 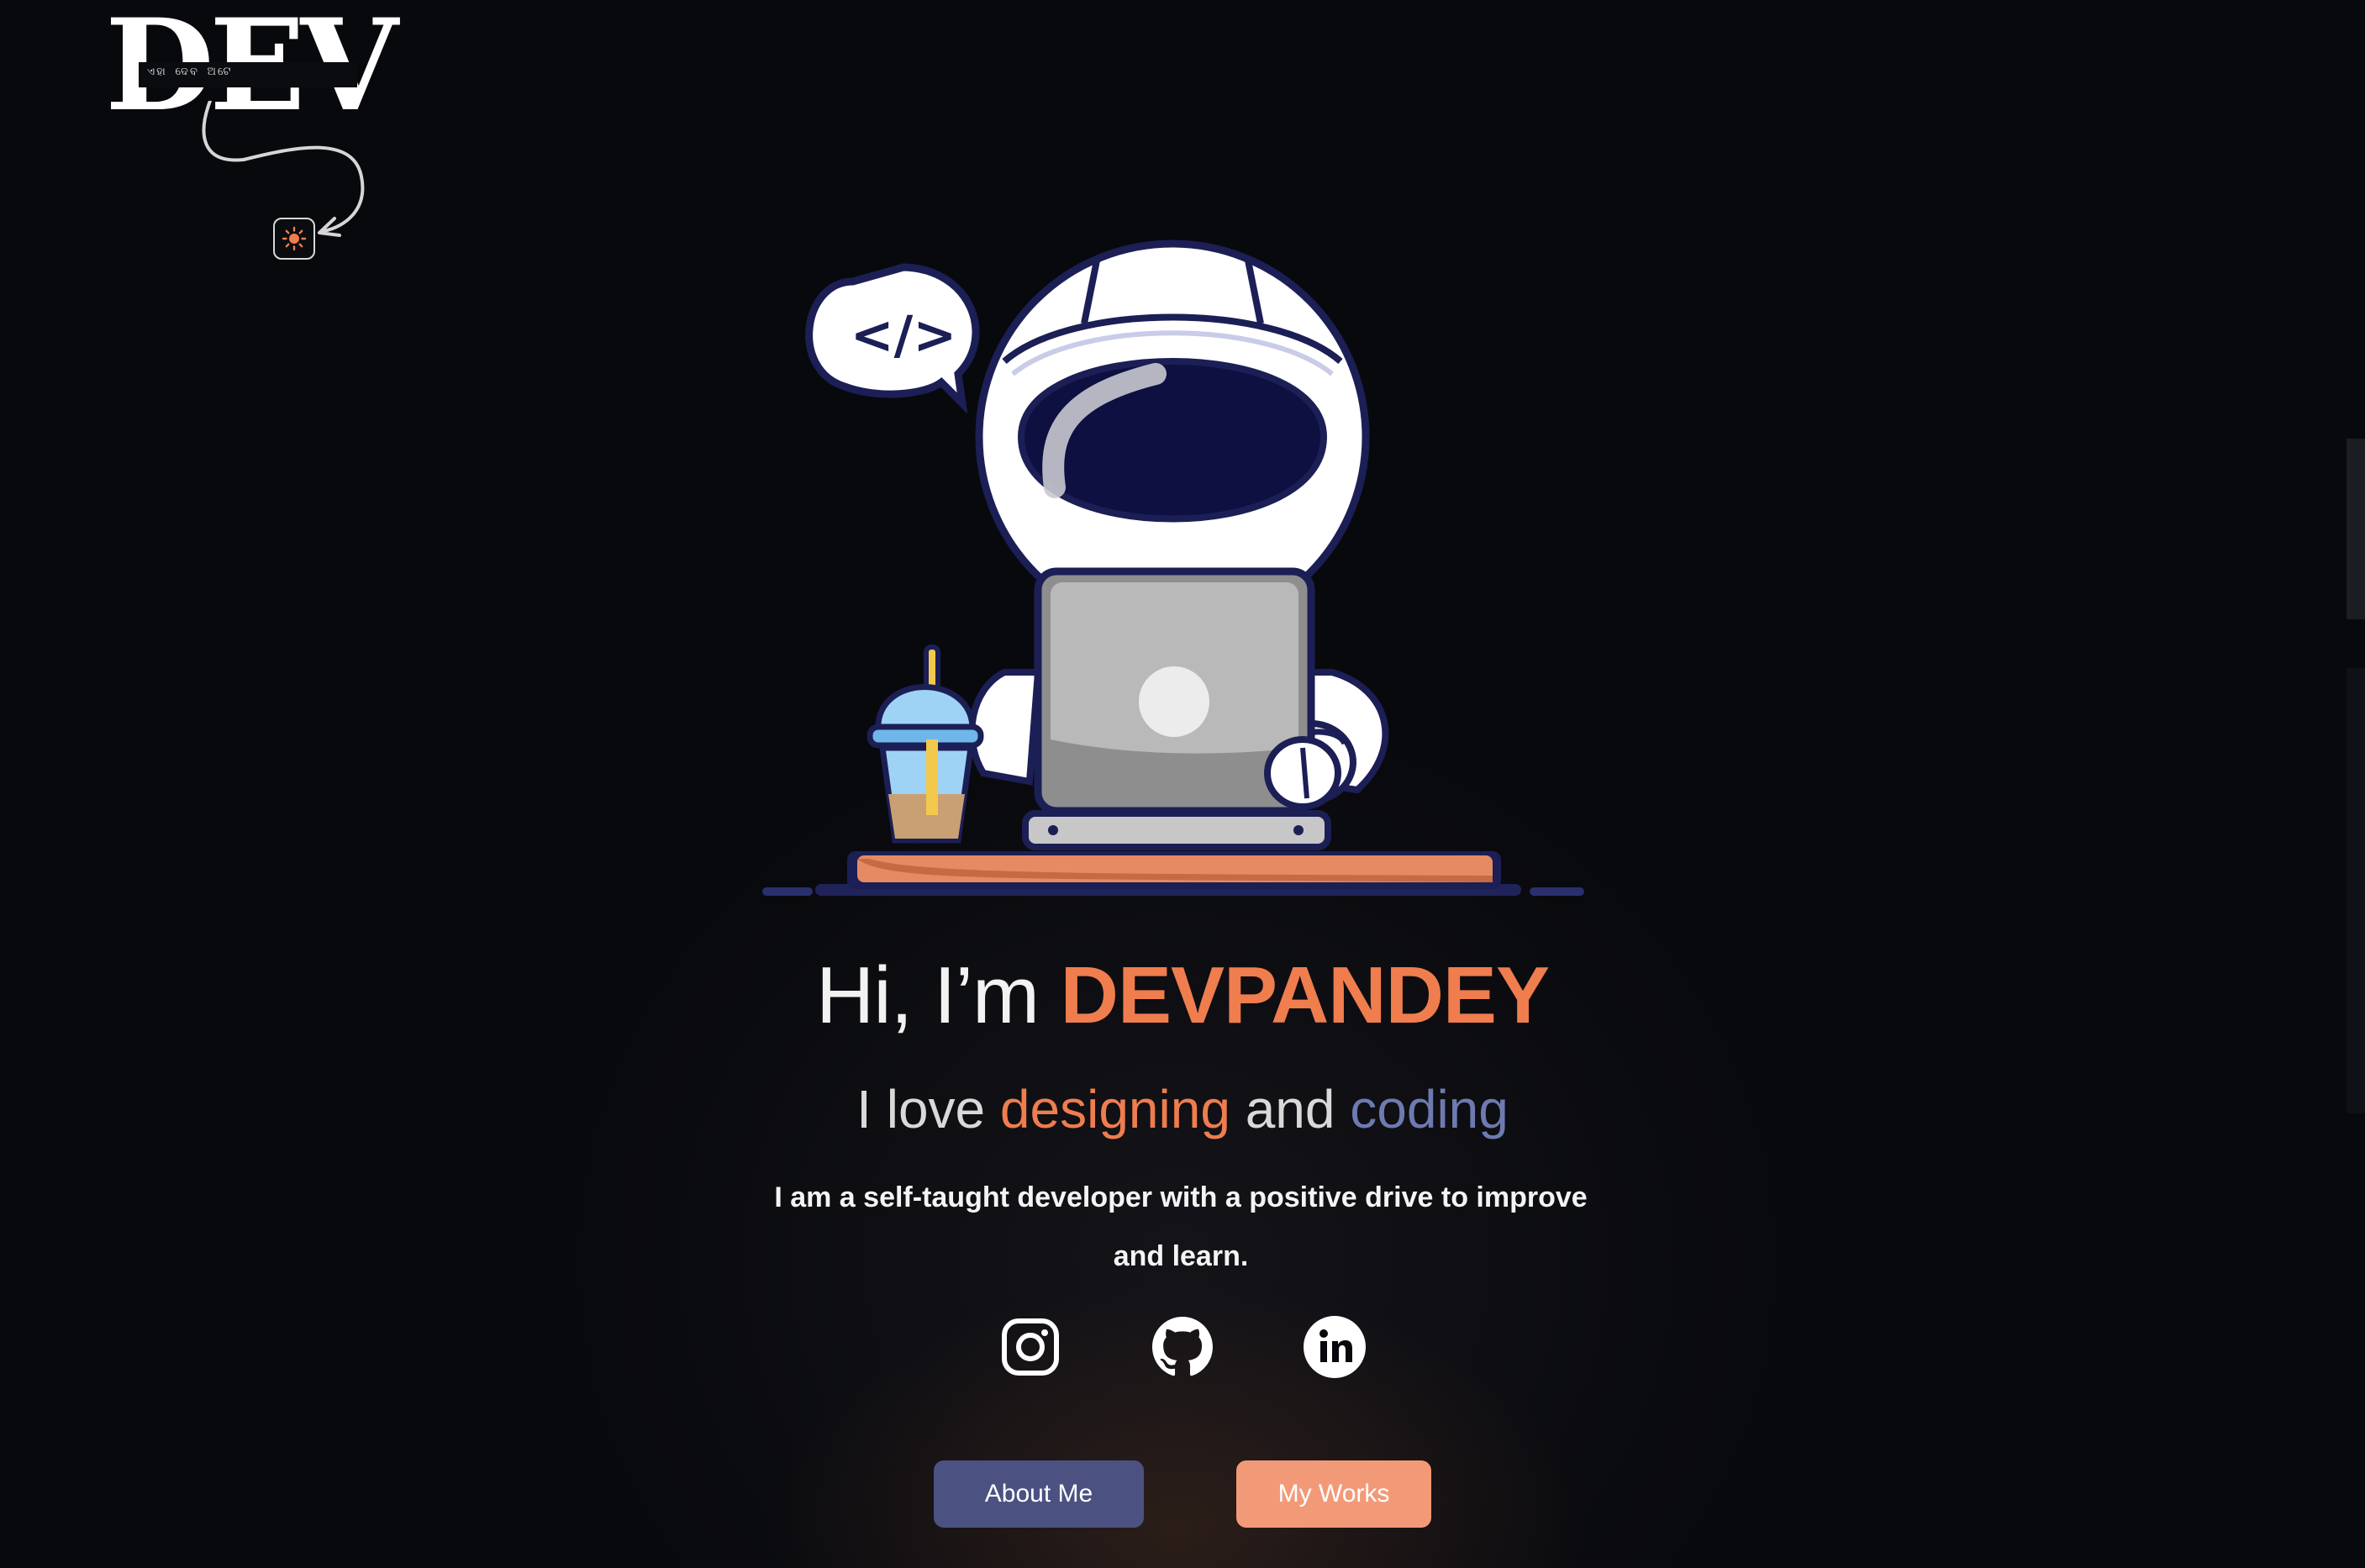 I want to click on laptop, so click(x=1181, y=708).